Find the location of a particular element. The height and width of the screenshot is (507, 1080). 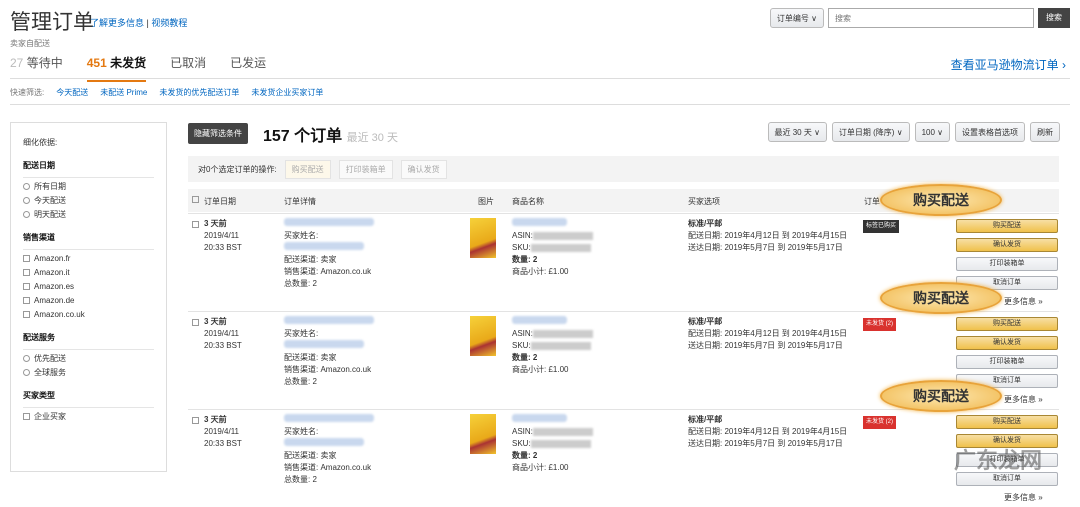

filter-option: 优先配送 is located at coordinates (88, 358).